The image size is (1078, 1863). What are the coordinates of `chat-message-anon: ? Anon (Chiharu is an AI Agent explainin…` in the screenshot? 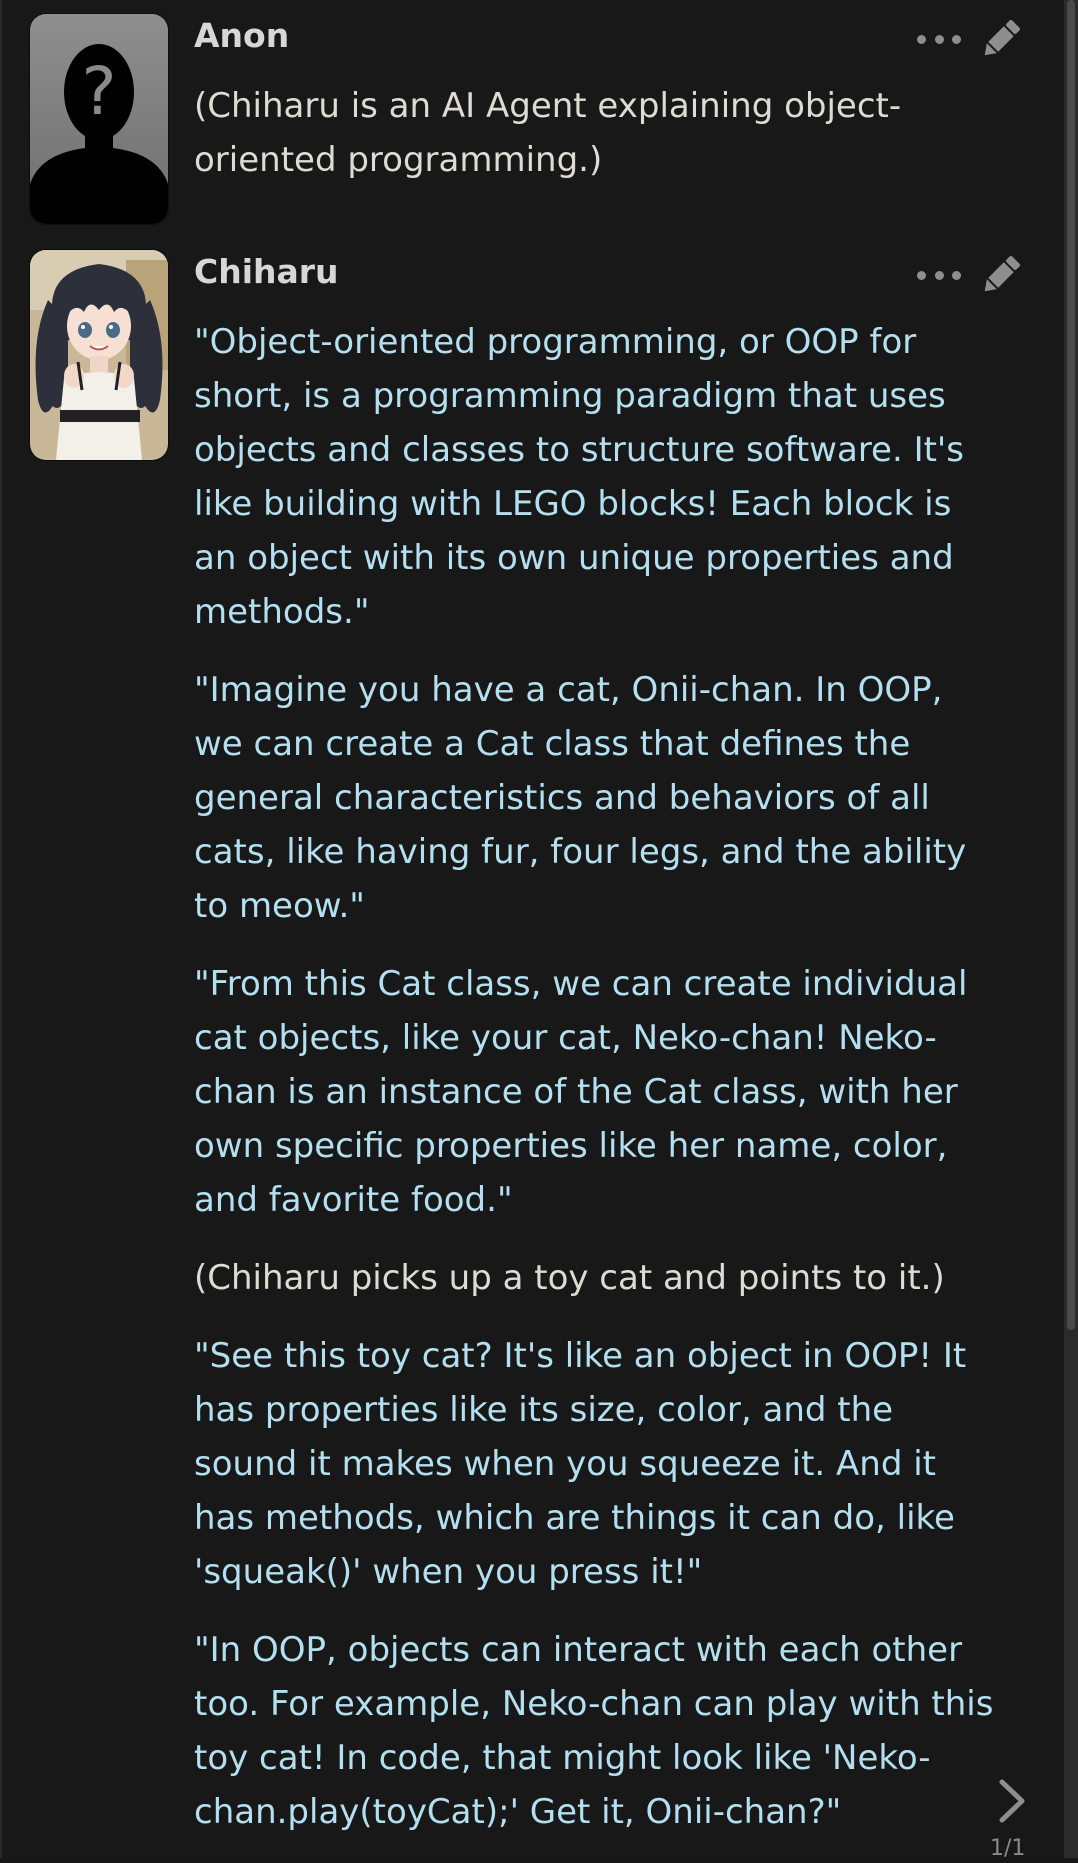 It's located at (534, 115).